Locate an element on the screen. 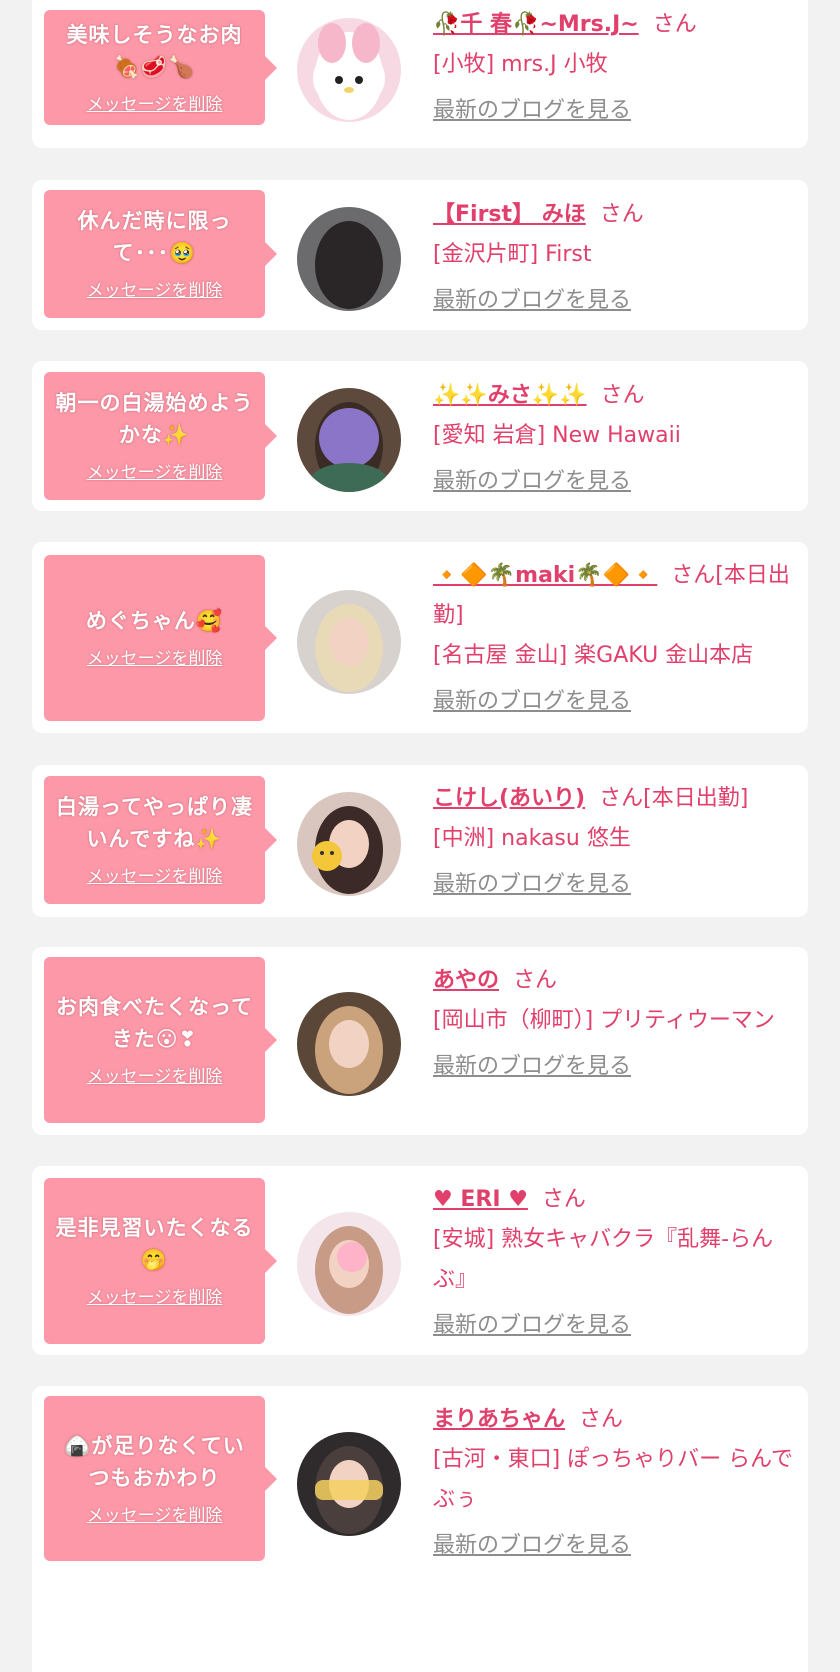 The image size is (840, 1672). sender-name-link: あやの is located at coordinates (466, 980).